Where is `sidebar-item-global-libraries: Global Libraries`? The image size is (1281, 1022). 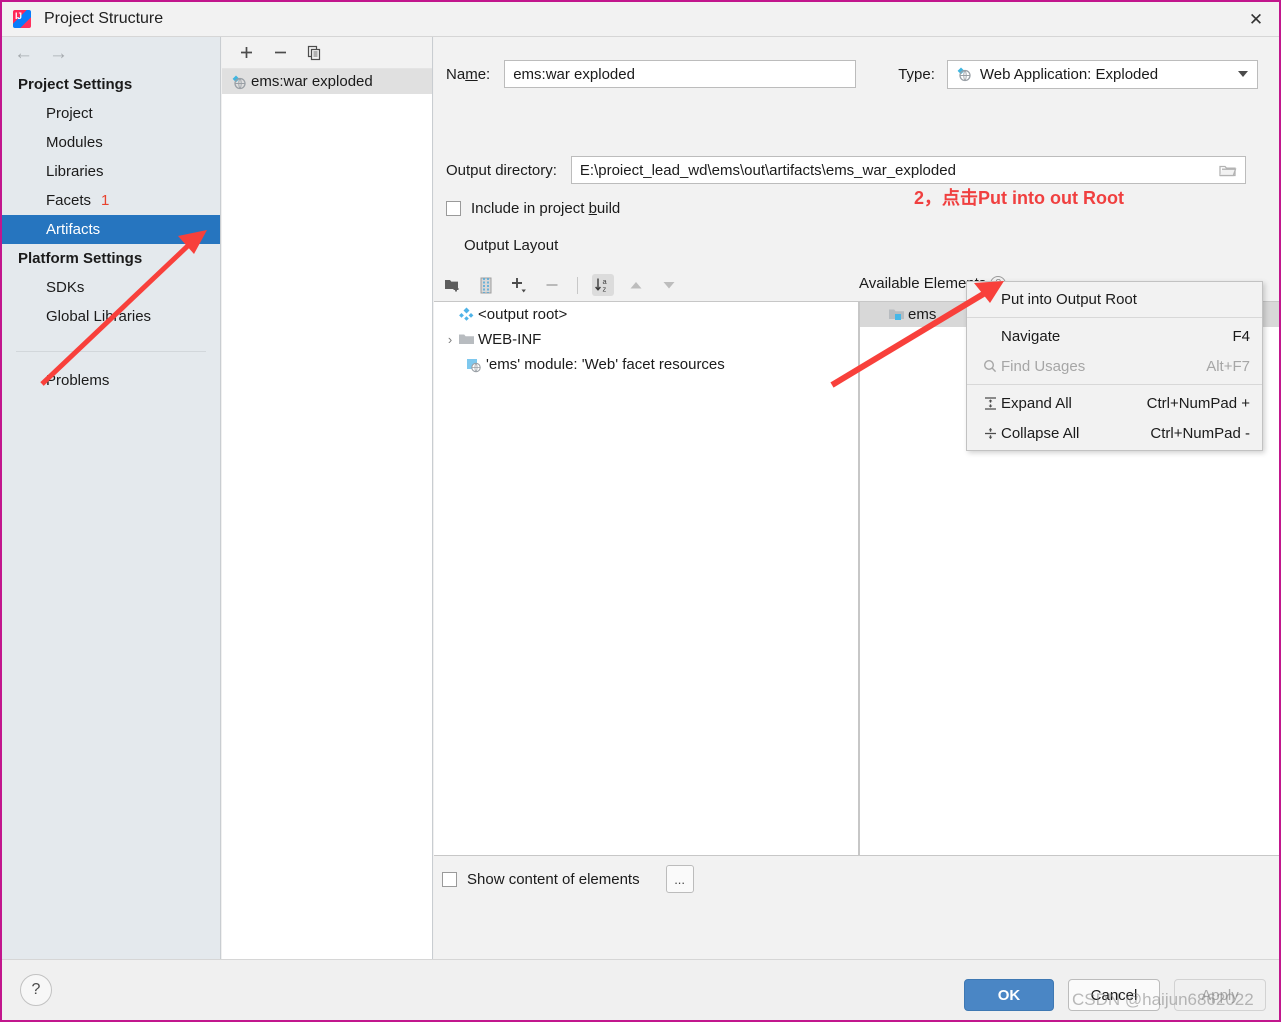 sidebar-item-global-libraries: Global Libraries is located at coordinates (111, 316).